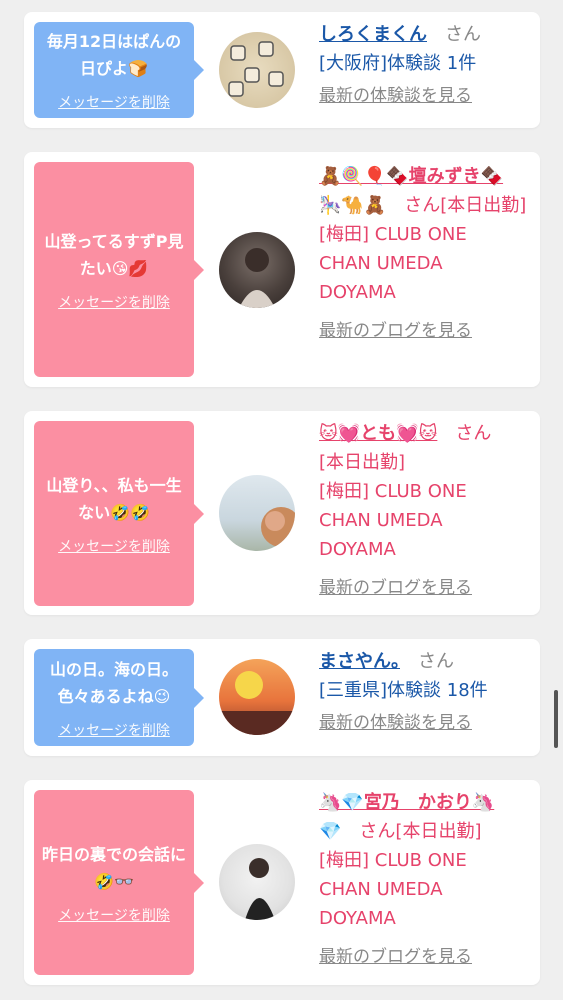  What do you see at coordinates (113, 682) in the screenshot?
I see `message-text: 山の日。海の日。色々あるよね😉` at bounding box center [113, 682].